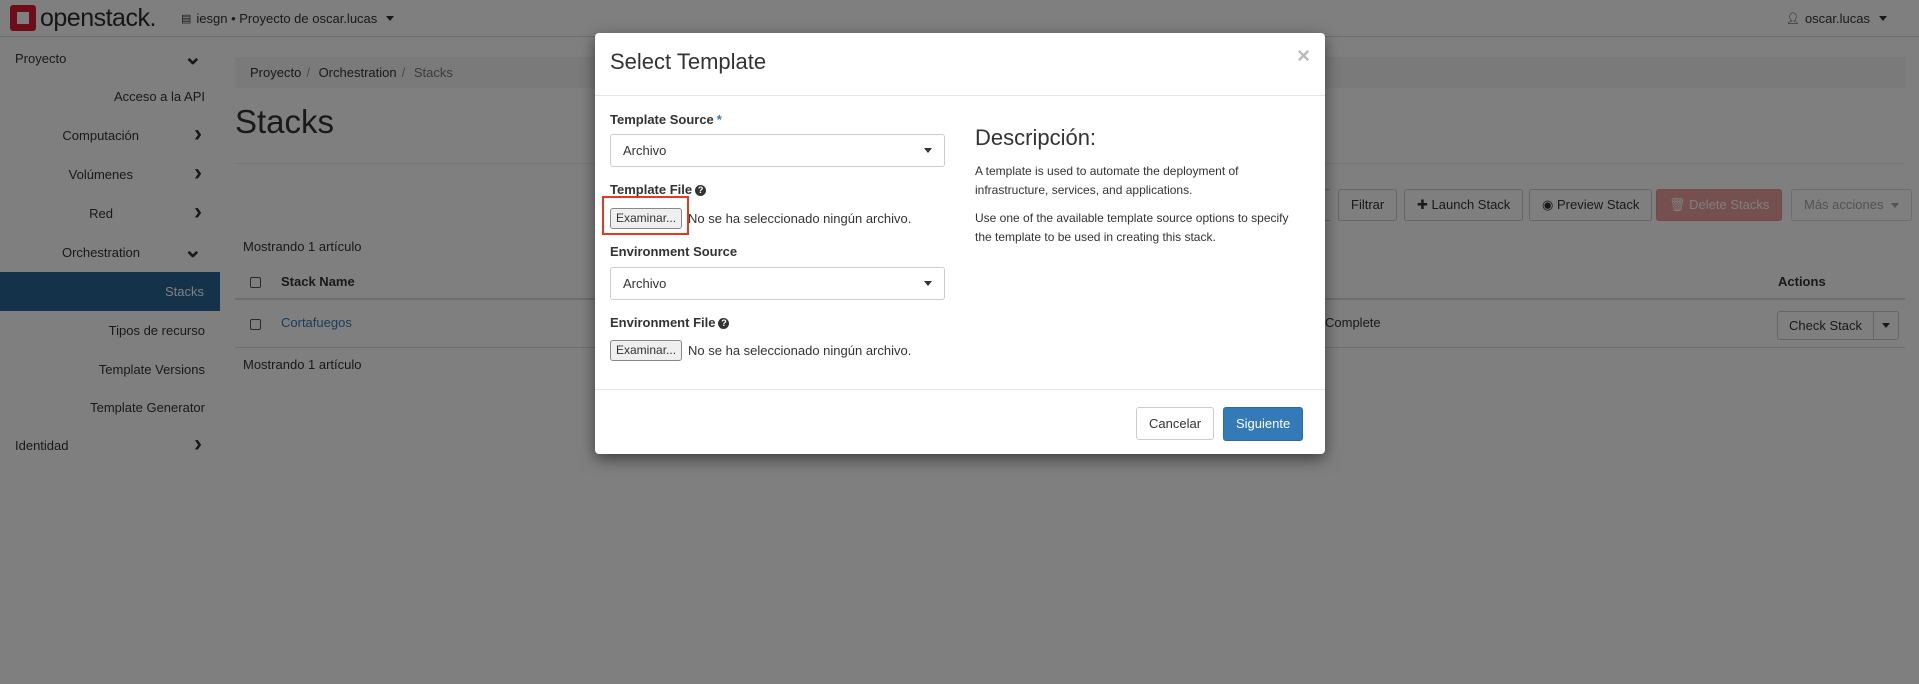 This screenshot has height=684, width=1919. I want to click on template-file-label: Template File?, so click(658, 189).